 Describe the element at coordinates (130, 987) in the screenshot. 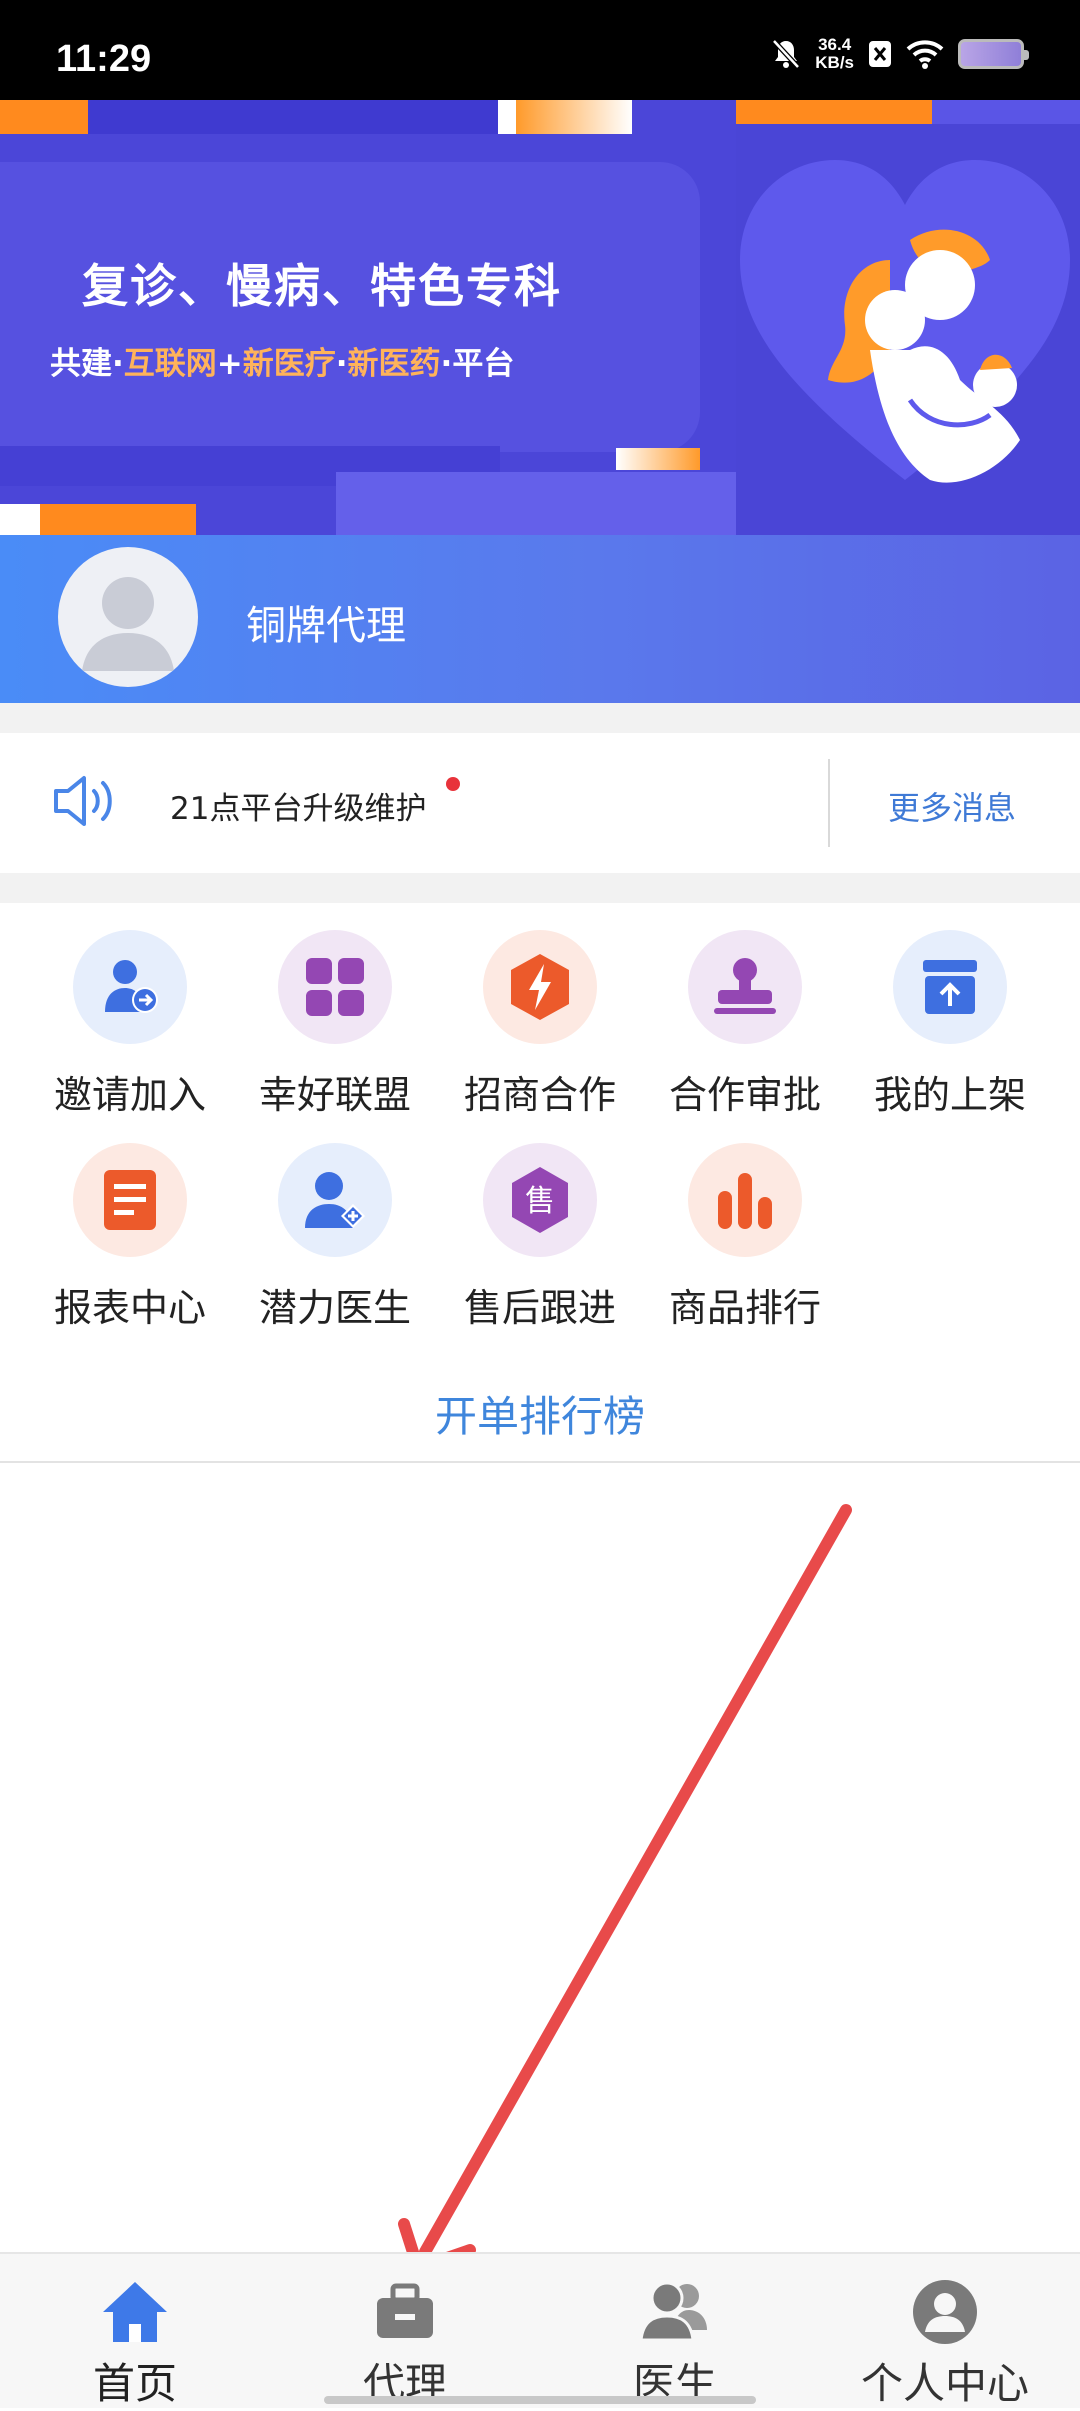

I see `user-invite-icon` at that location.